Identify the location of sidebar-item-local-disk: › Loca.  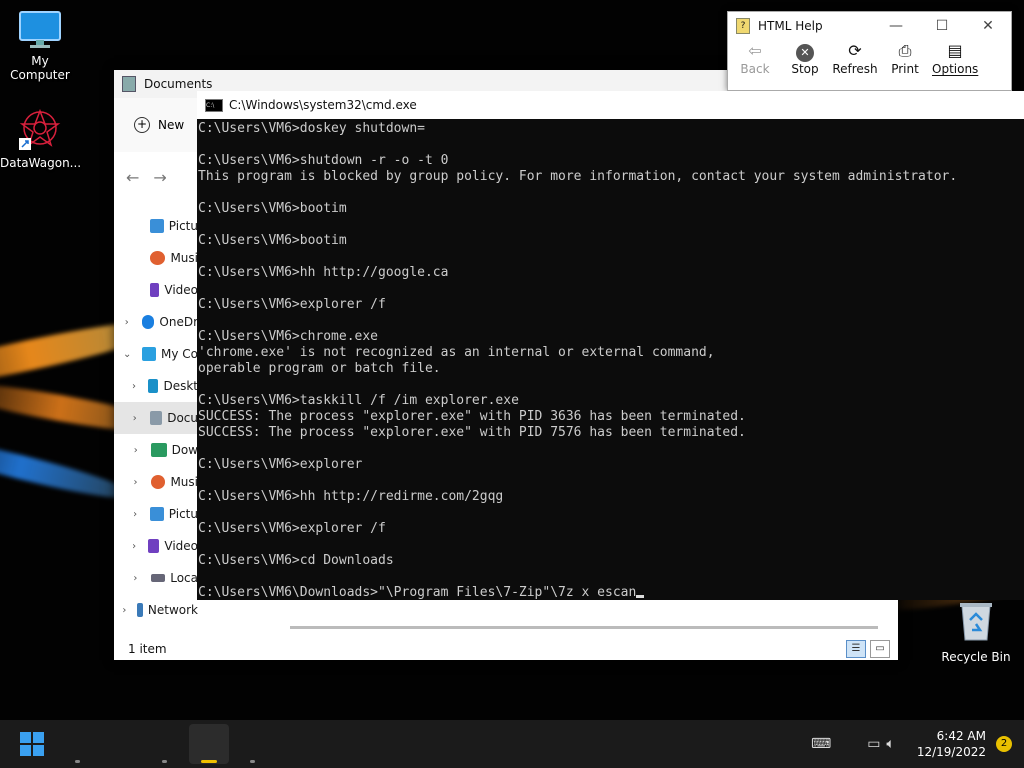
(156, 578).